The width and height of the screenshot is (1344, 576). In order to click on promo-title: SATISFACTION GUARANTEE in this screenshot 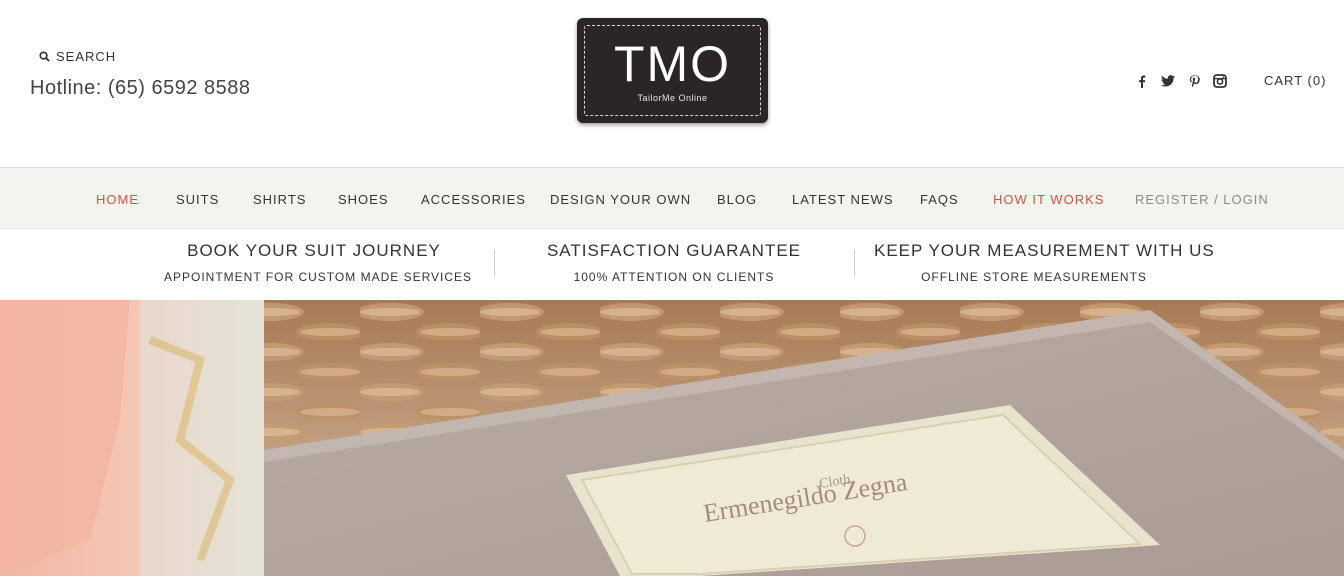, I will do `click(674, 250)`.